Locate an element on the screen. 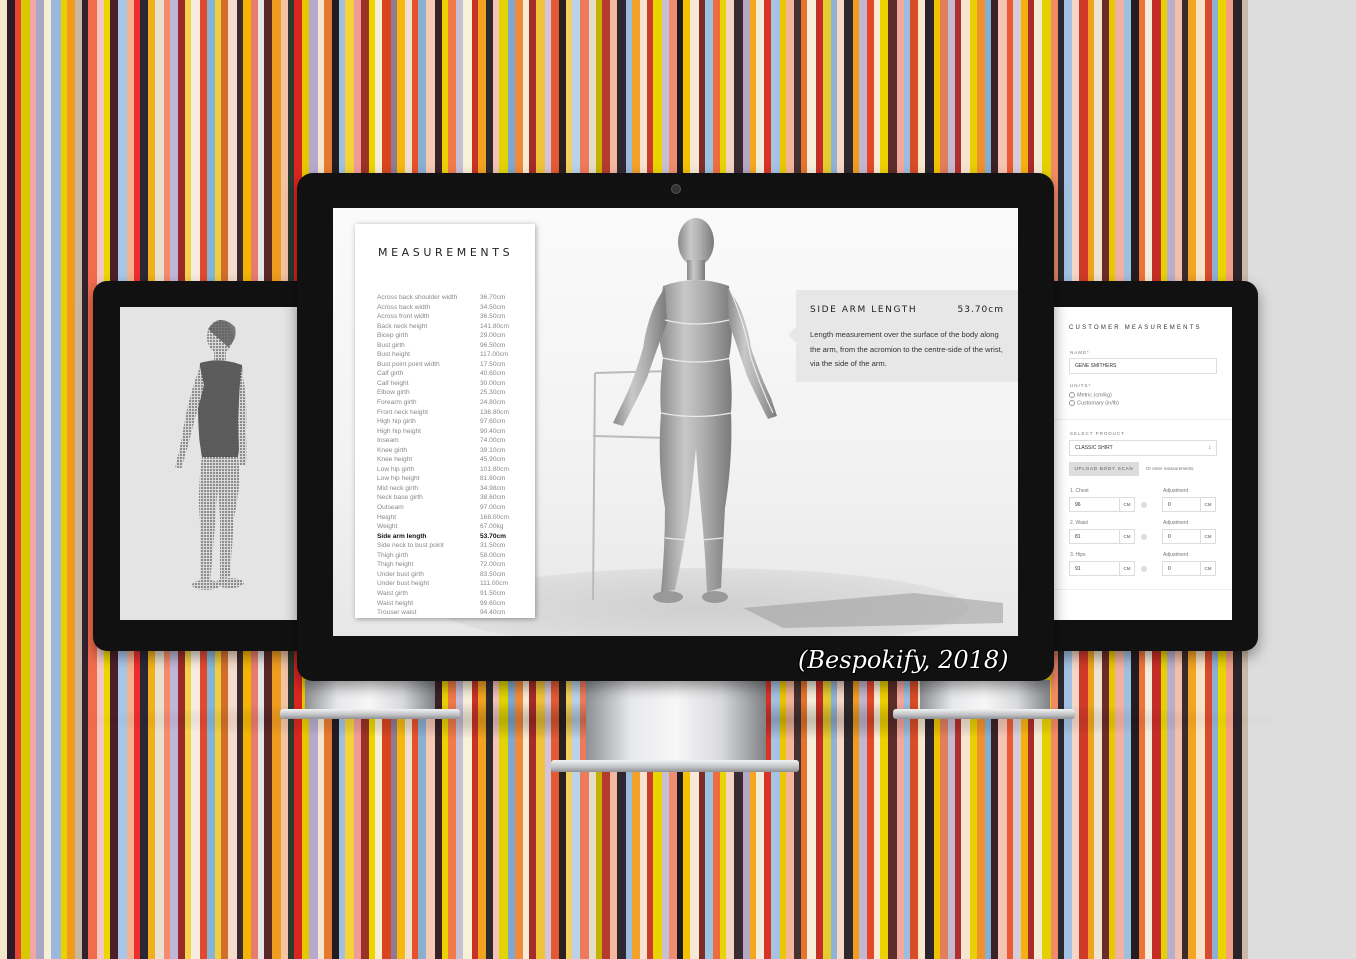 The height and width of the screenshot is (959, 1356). measurement-value: 101.80cm is located at coordinates (494, 469).